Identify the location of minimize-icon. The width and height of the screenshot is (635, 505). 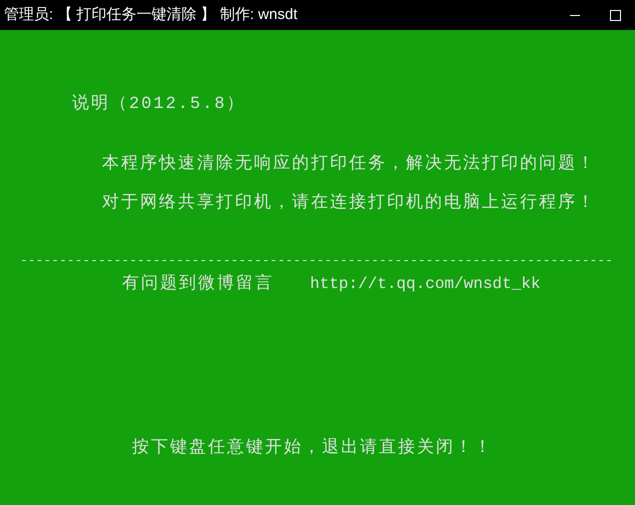
(575, 15).